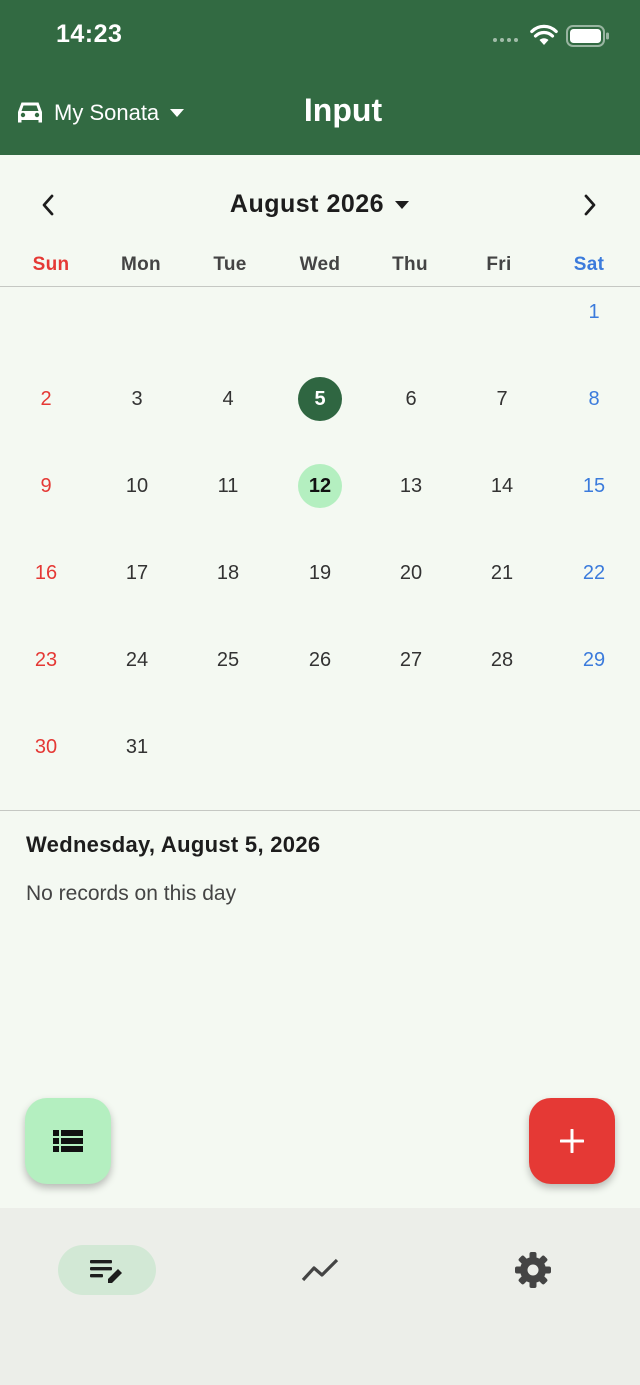 This screenshot has height=1385, width=640. Describe the element at coordinates (320, 1296) in the screenshot. I see `bottom-navigation` at that location.